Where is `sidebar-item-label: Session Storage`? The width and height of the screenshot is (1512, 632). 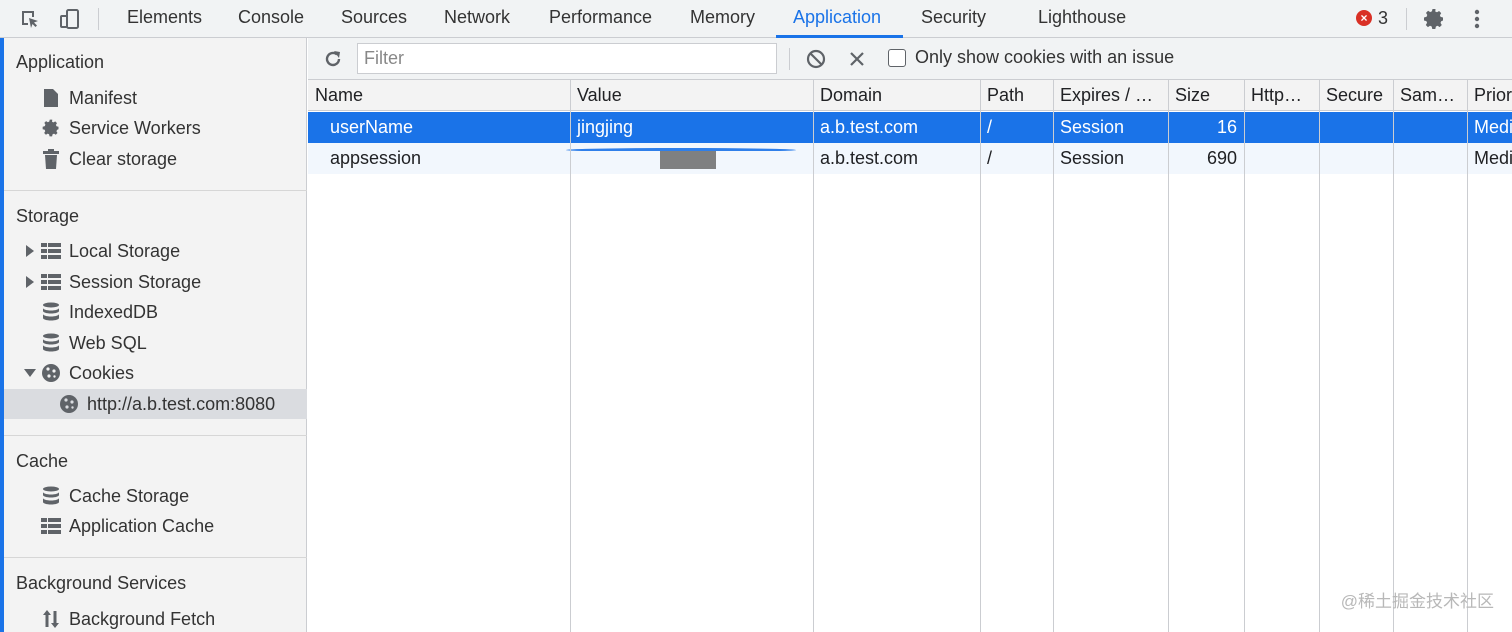 sidebar-item-label: Session Storage is located at coordinates (135, 281).